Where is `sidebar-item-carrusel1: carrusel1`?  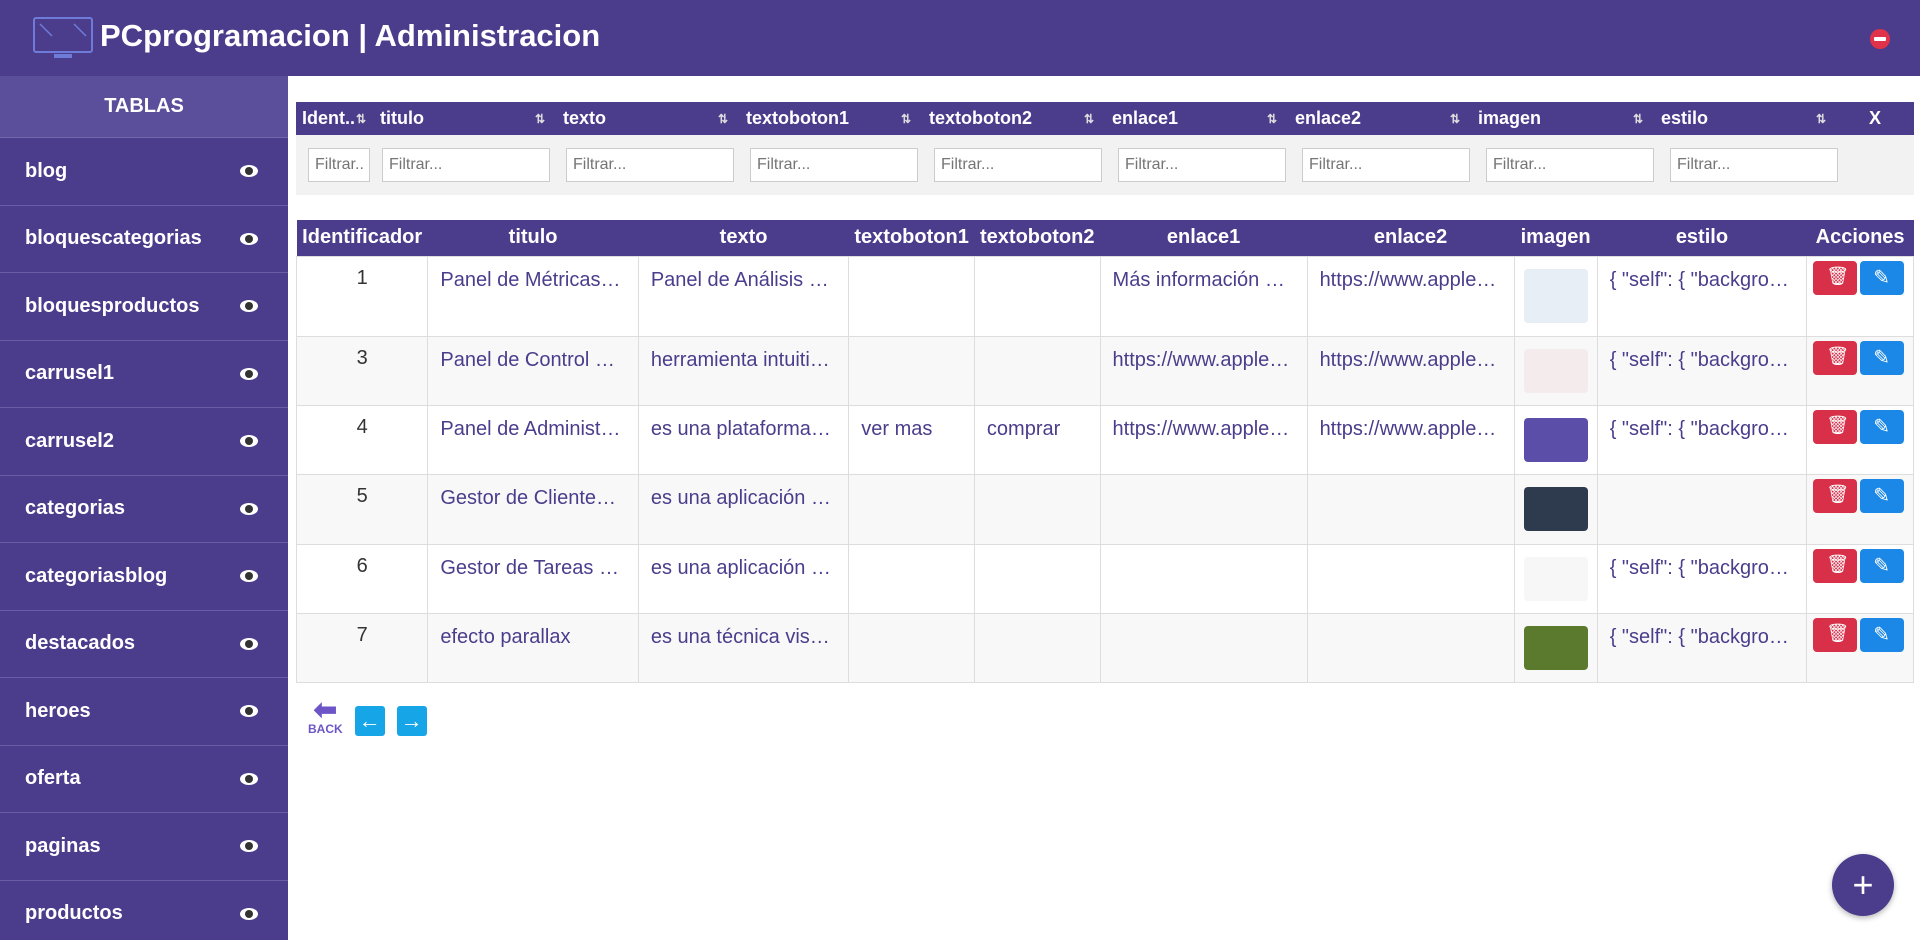
sidebar-item-carrusel1: carrusel1 is located at coordinates (144, 374).